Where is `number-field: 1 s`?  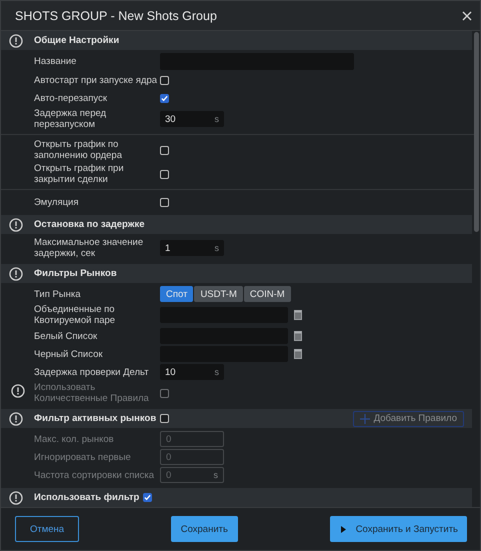 number-field: 1 s is located at coordinates (192, 248).